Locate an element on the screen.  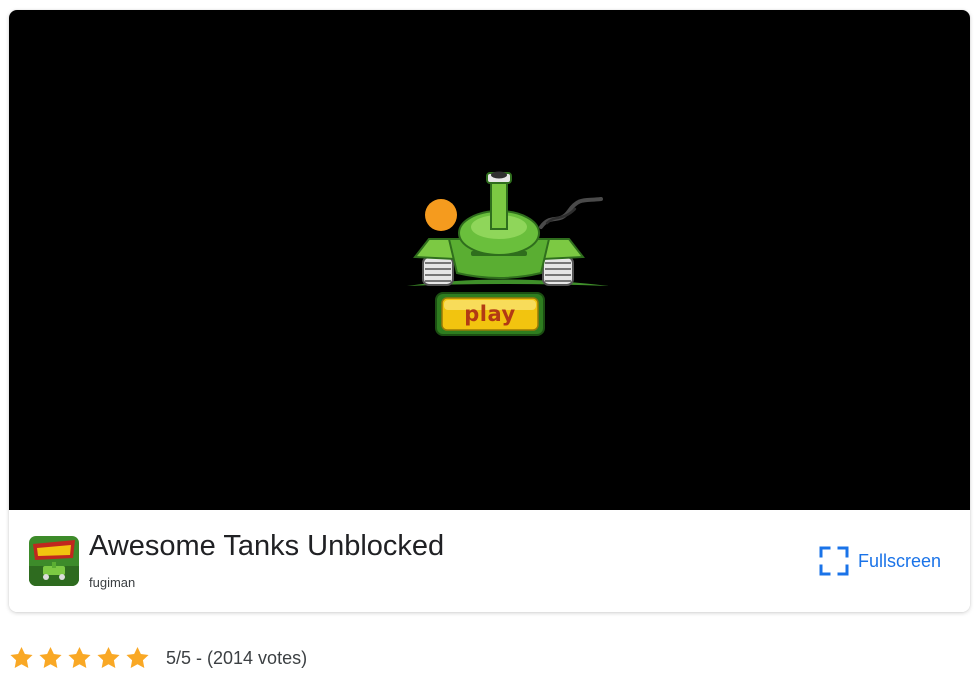
game-title: Awesome Tanks Unblocked is located at coordinates (267, 546).